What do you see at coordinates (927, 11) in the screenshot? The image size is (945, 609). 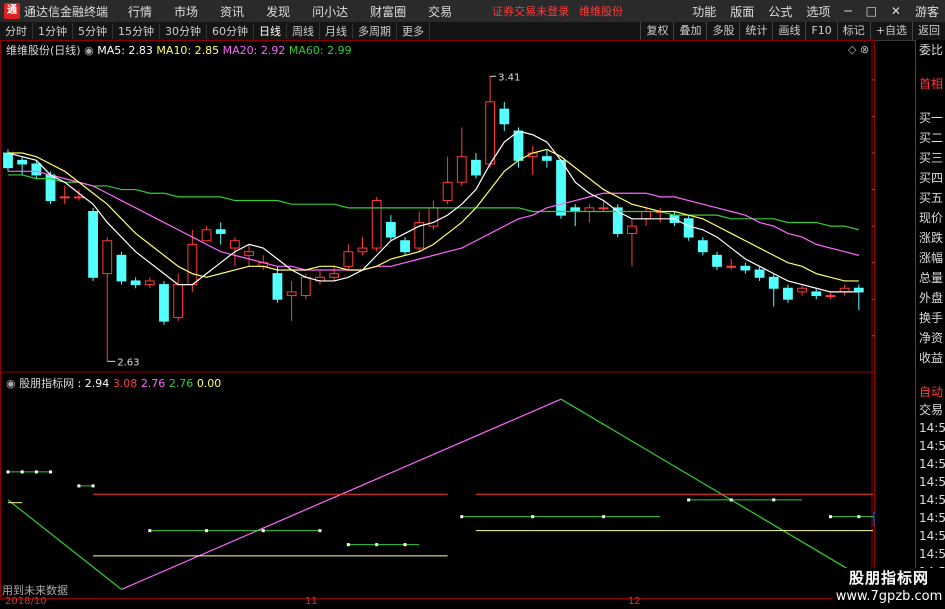 I see `user-label: 游客` at bounding box center [927, 11].